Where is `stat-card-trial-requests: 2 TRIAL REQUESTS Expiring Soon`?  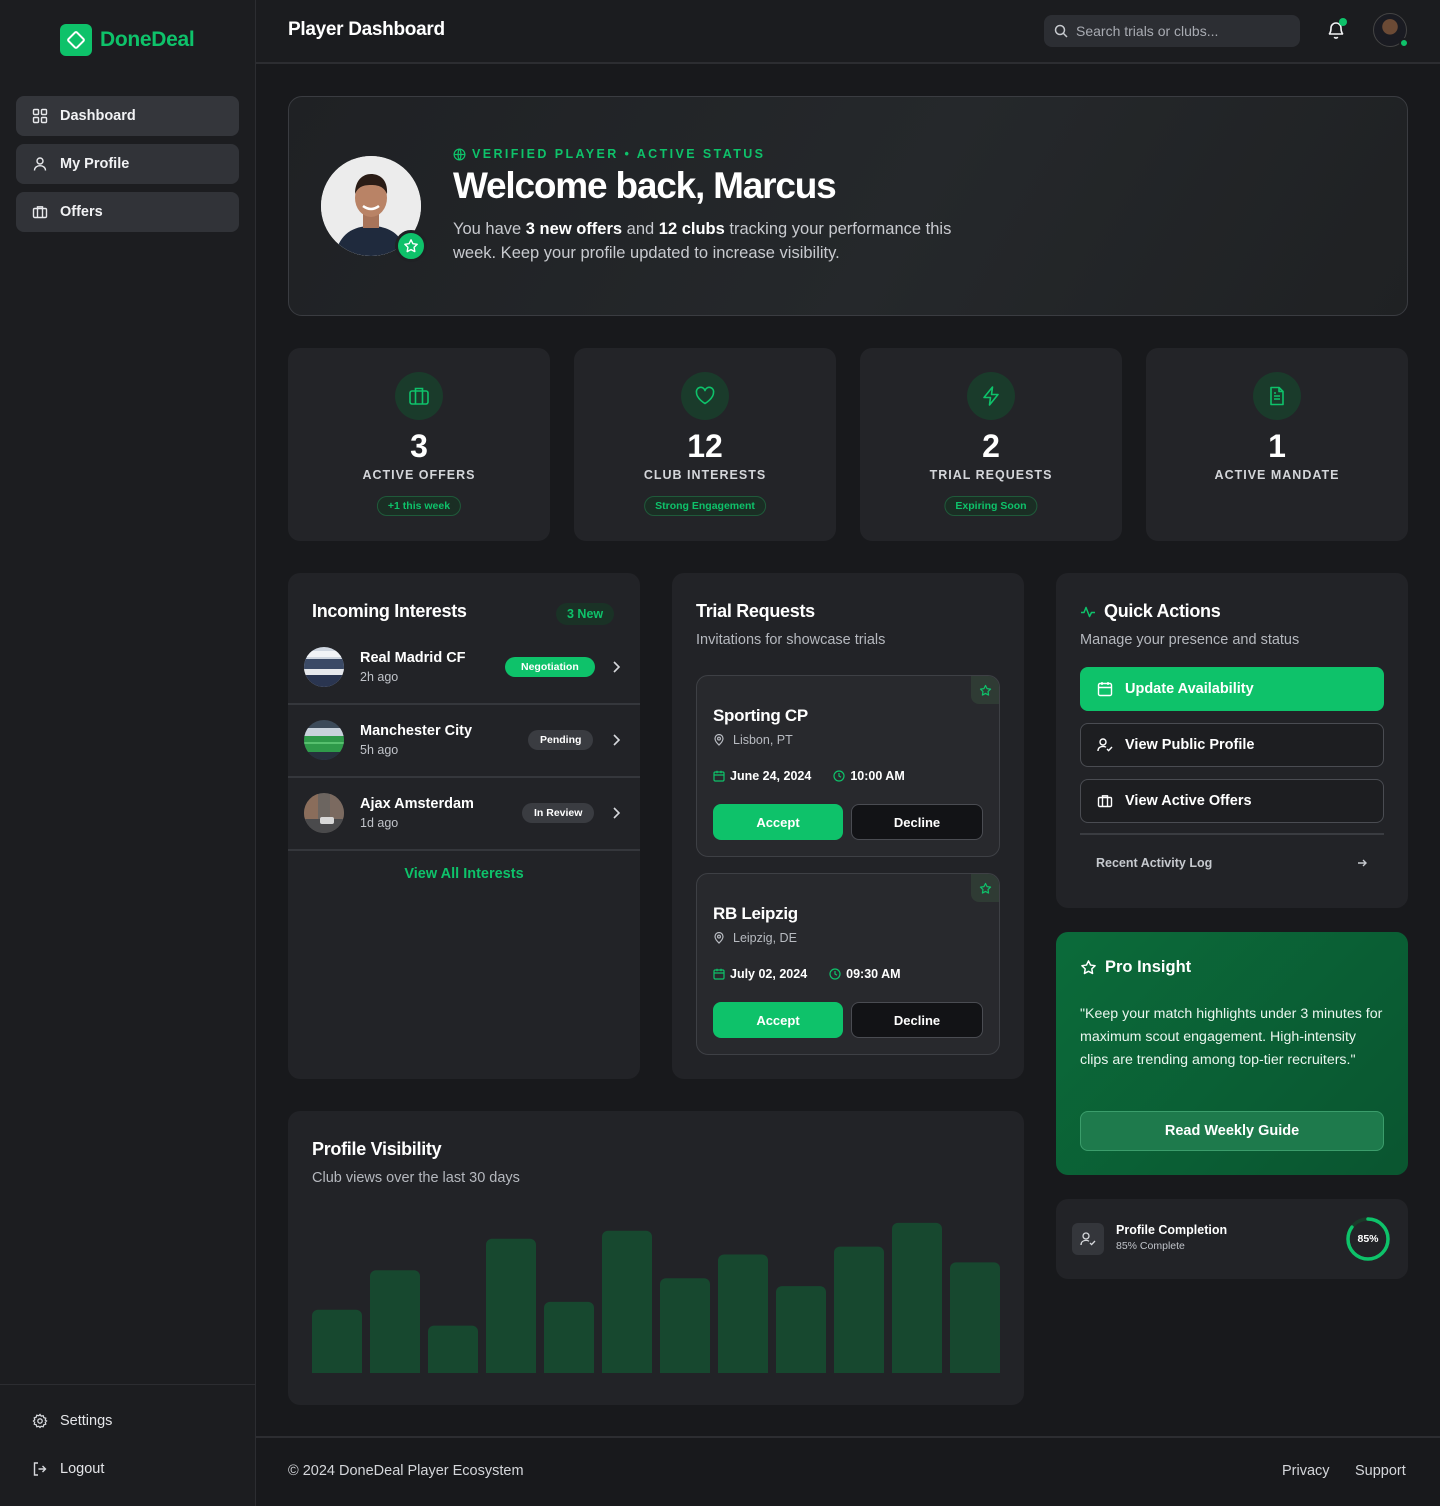
stat-card-trial-requests: 2 TRIAL REQUESTS Expiring Soon is located at coordinates (991, 444).